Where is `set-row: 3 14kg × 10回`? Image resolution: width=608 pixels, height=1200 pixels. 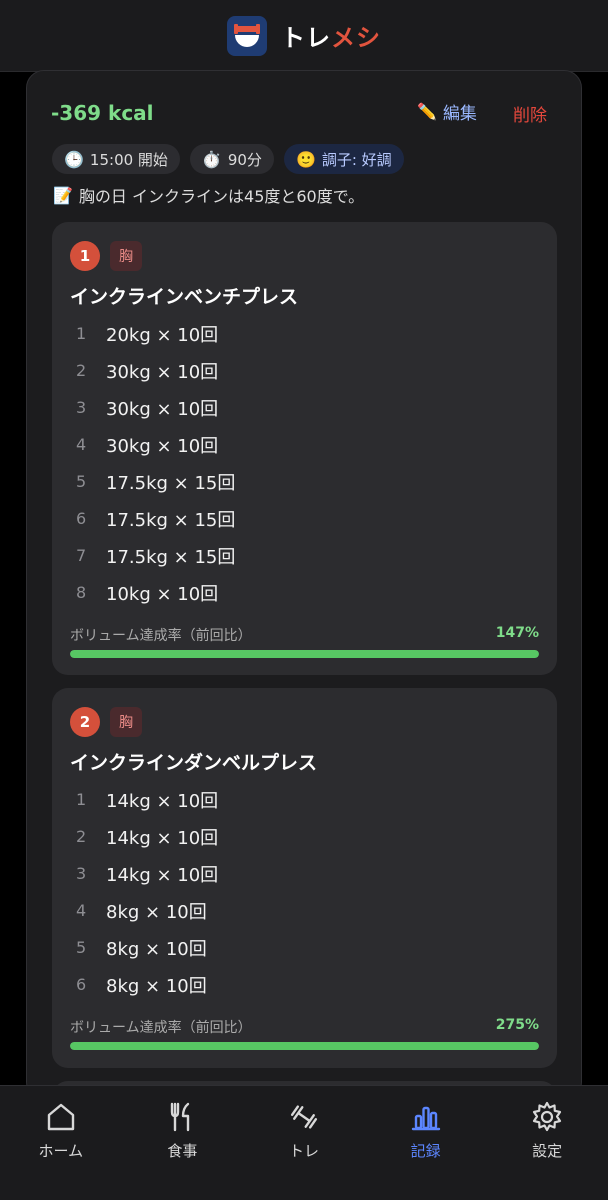
set-row: 3 14kg × 10回 is located at coordinates (144, 873).